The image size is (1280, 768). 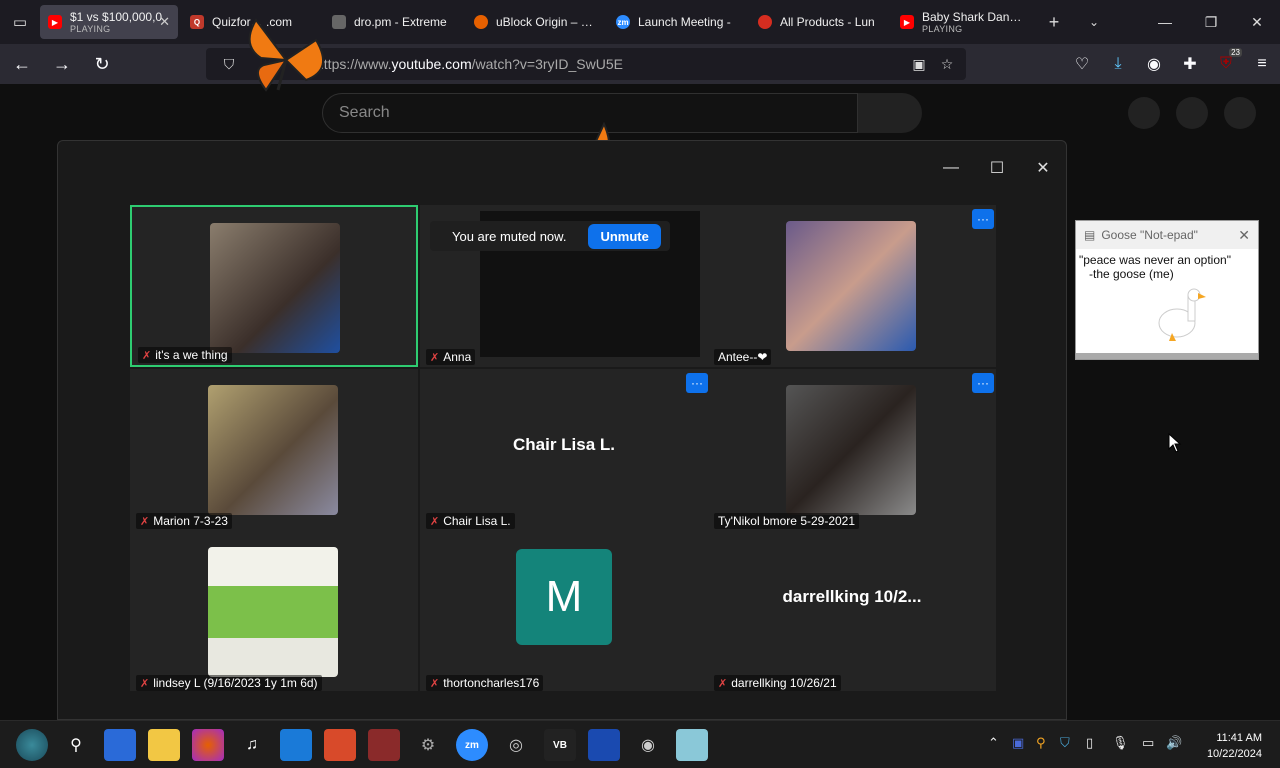 What do you see at coordinates (1094, 22) in the screenshot?
I see `chevron-down-icon: ⌄` at bounding box center [1094, 22].